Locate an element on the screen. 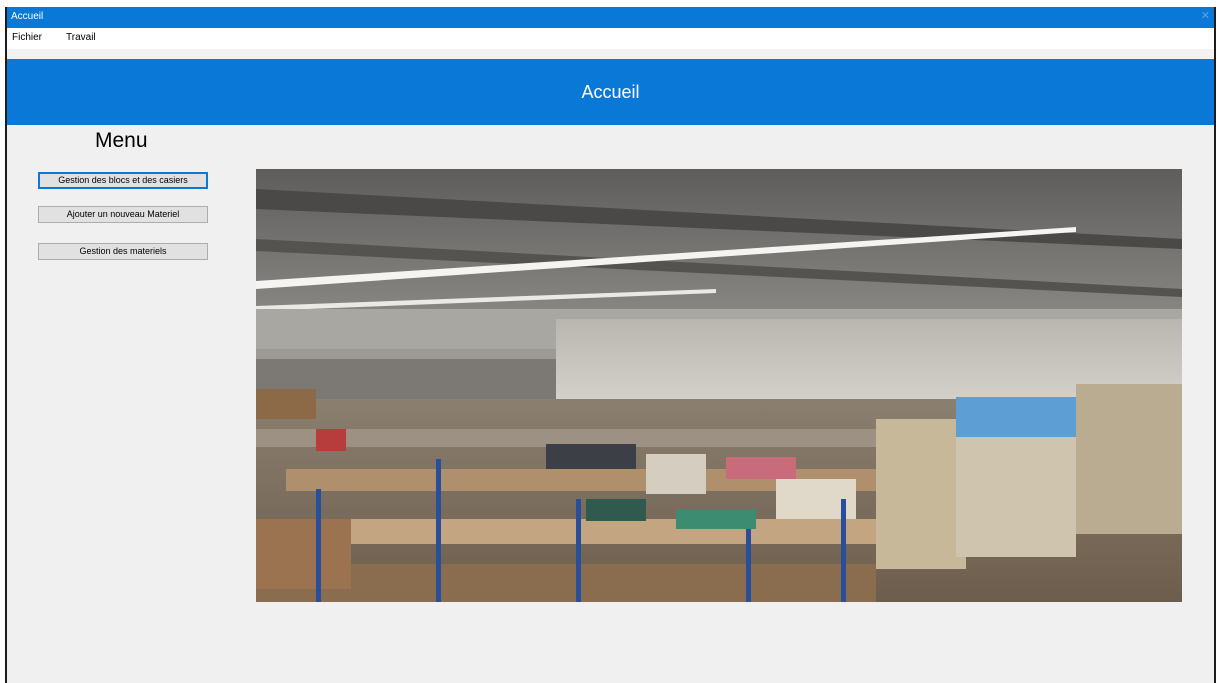 This screenshot has width=1219, height=683. header-spacer is located at coordinates (610, 54).